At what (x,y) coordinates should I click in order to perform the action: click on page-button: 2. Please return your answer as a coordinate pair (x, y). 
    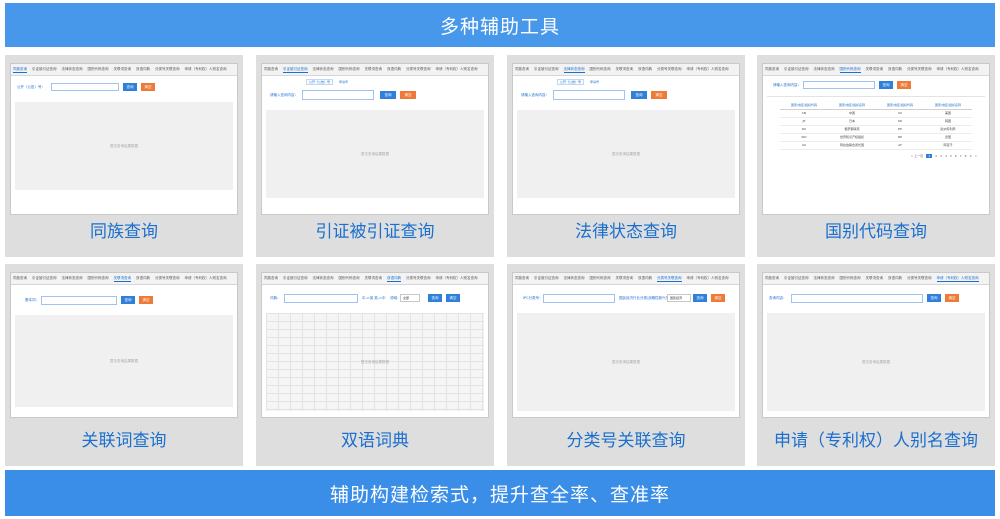
    Looking at the image, I should click on (936, 156).